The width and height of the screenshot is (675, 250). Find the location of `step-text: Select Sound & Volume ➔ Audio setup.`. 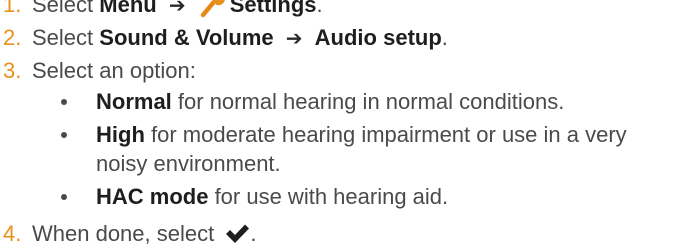

step-text: Select Sound & Volume ➔ Audio setup. is located at coordinates (240, 38).